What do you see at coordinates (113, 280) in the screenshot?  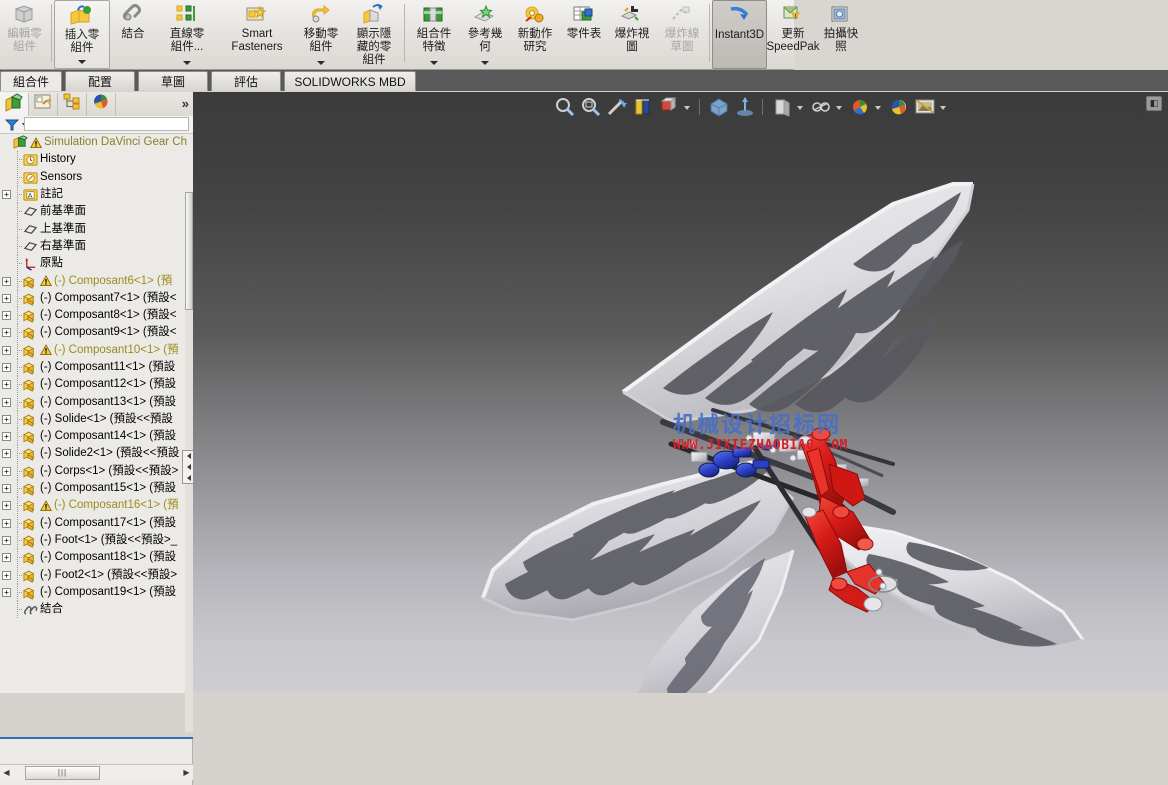 I see `tree-row-label: (-) Composant6<1> (預` at bounding box center [113, 280].